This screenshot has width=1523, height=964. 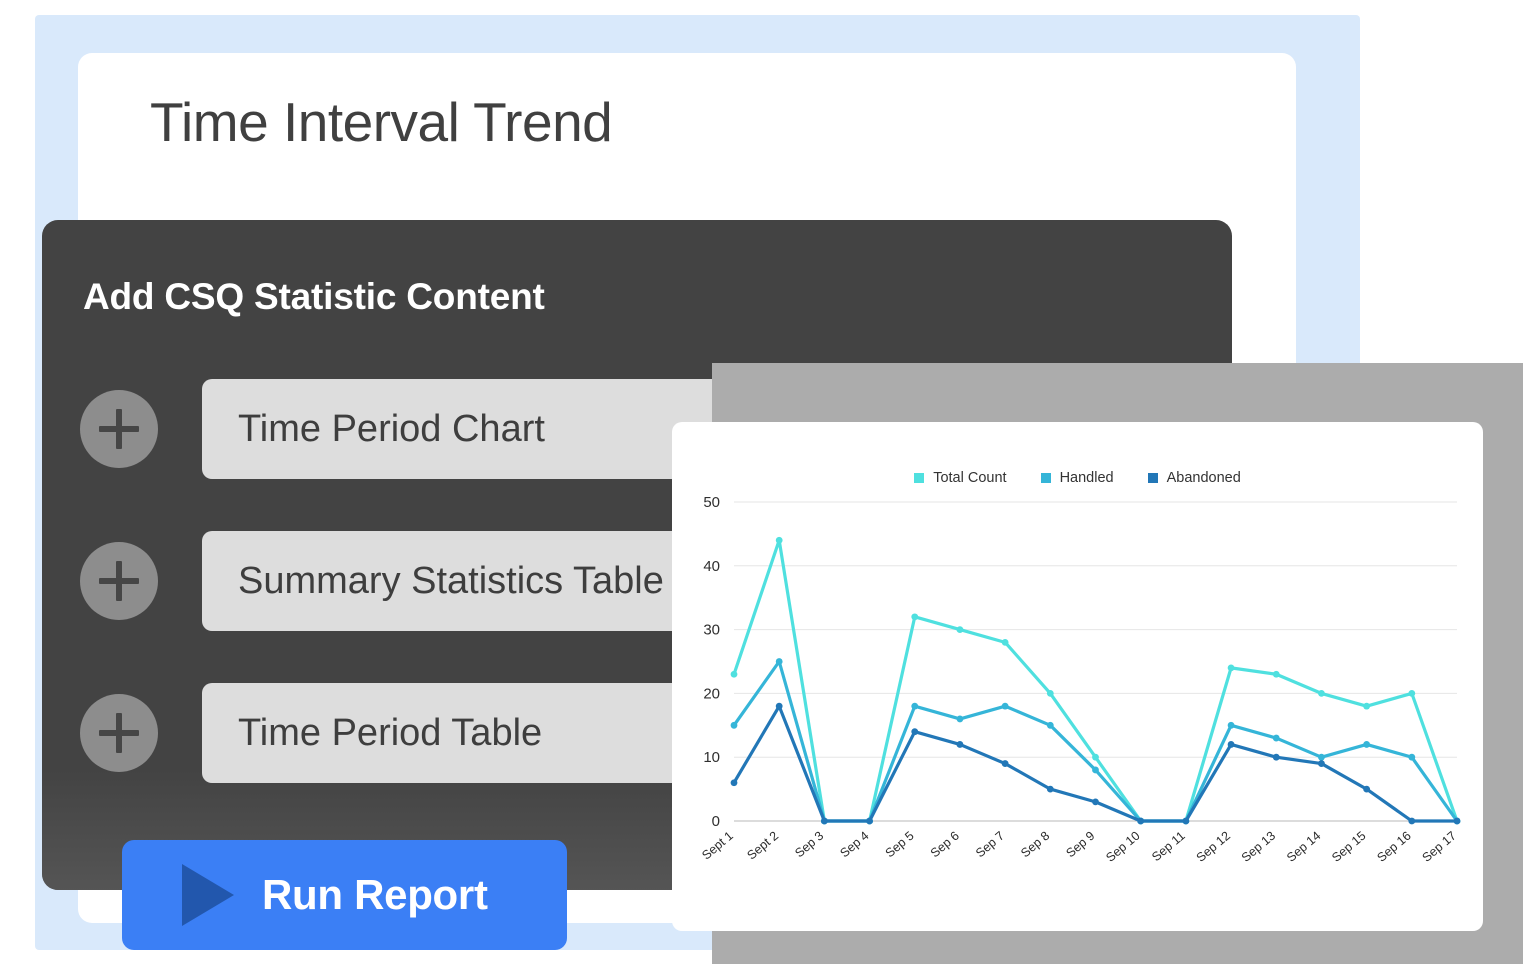 What do you see at coordinates (945, 845) in the screenshot?
I see `x-axis-tick-label: Sep 6` at bounding box center [945, 845].